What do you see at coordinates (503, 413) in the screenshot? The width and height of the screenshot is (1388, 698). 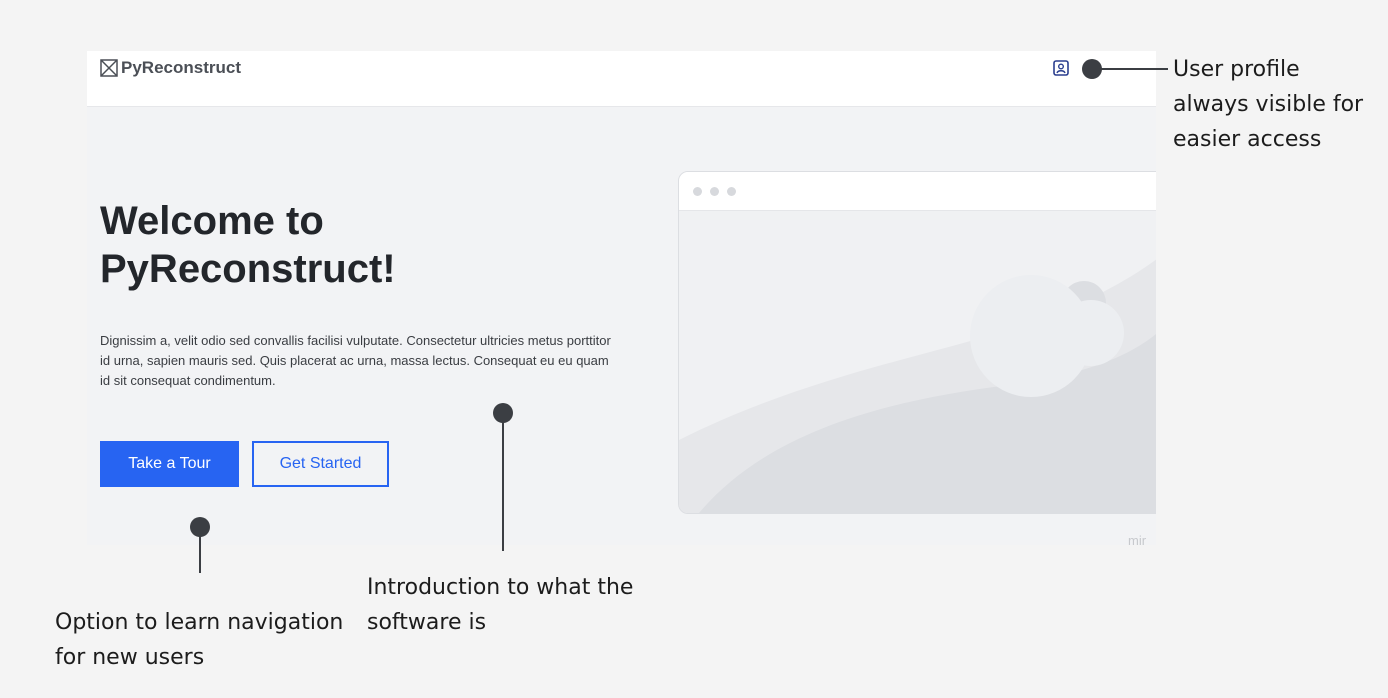 I see `intro-annotation-dot` at bounding box center [503, 413].